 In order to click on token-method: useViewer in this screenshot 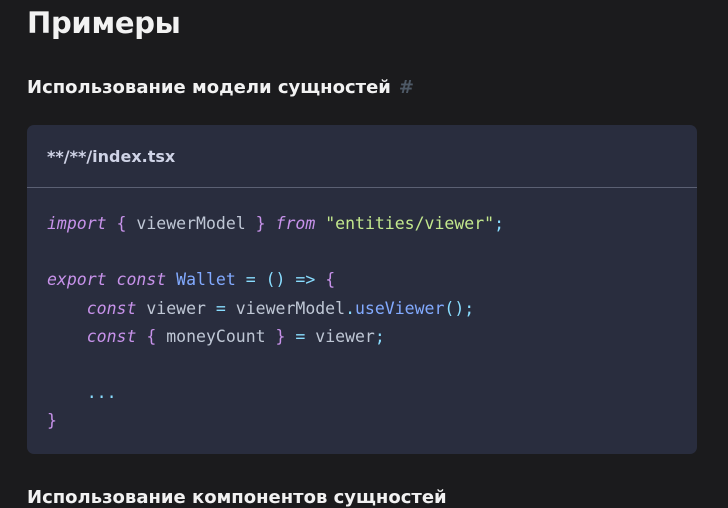, I will do `click(400, 308)`.